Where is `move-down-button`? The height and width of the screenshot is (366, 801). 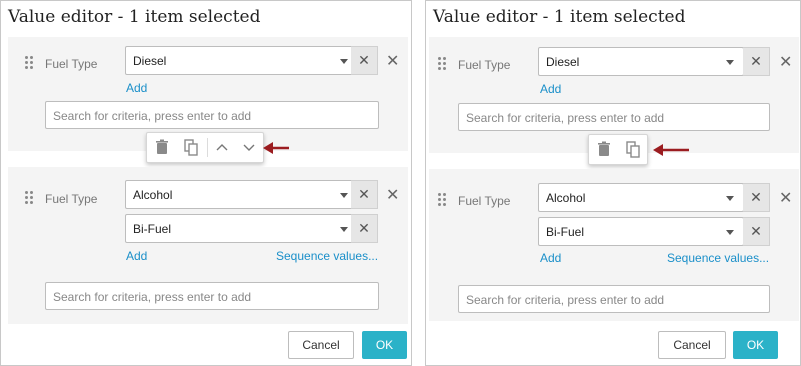
move-down-button is located at coordinates (250, 147).